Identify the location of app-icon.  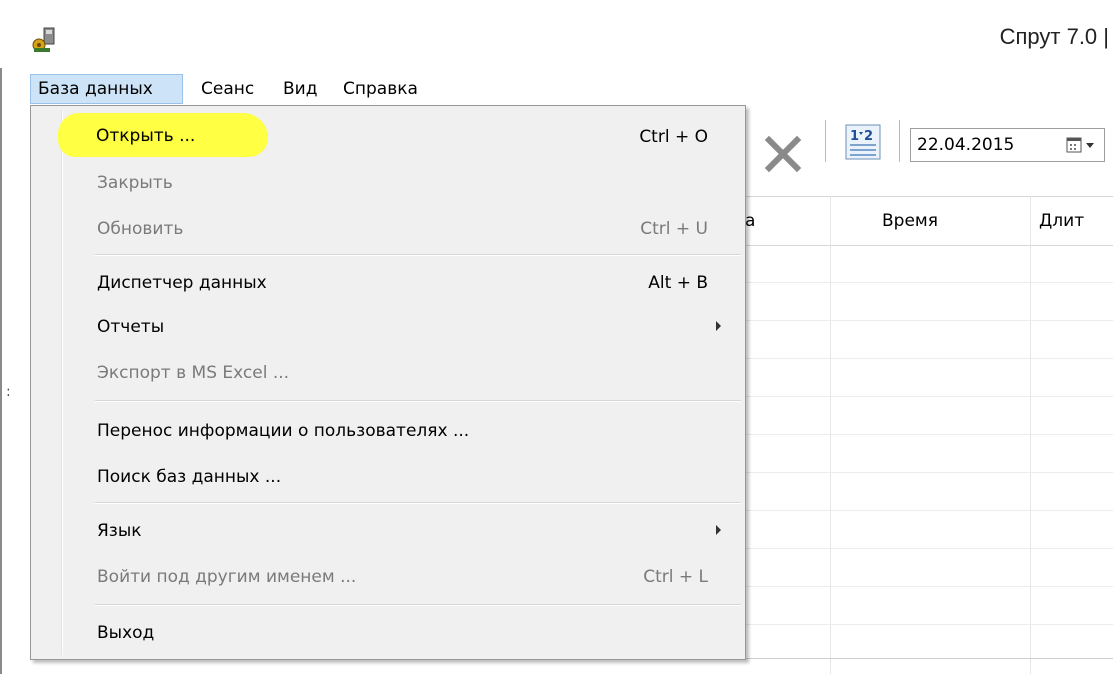
(47, 40).